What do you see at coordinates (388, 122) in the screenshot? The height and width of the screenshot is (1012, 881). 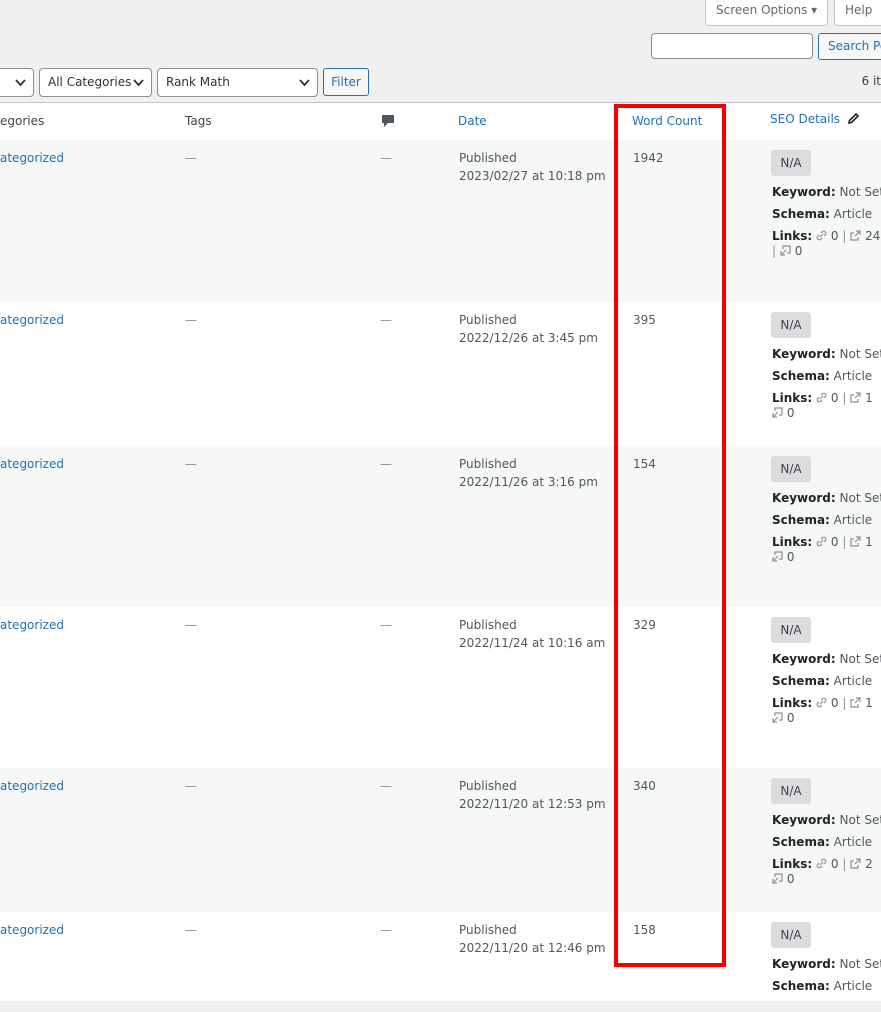 I see `comment-bubble-icon` at bounding box center [388, 122].